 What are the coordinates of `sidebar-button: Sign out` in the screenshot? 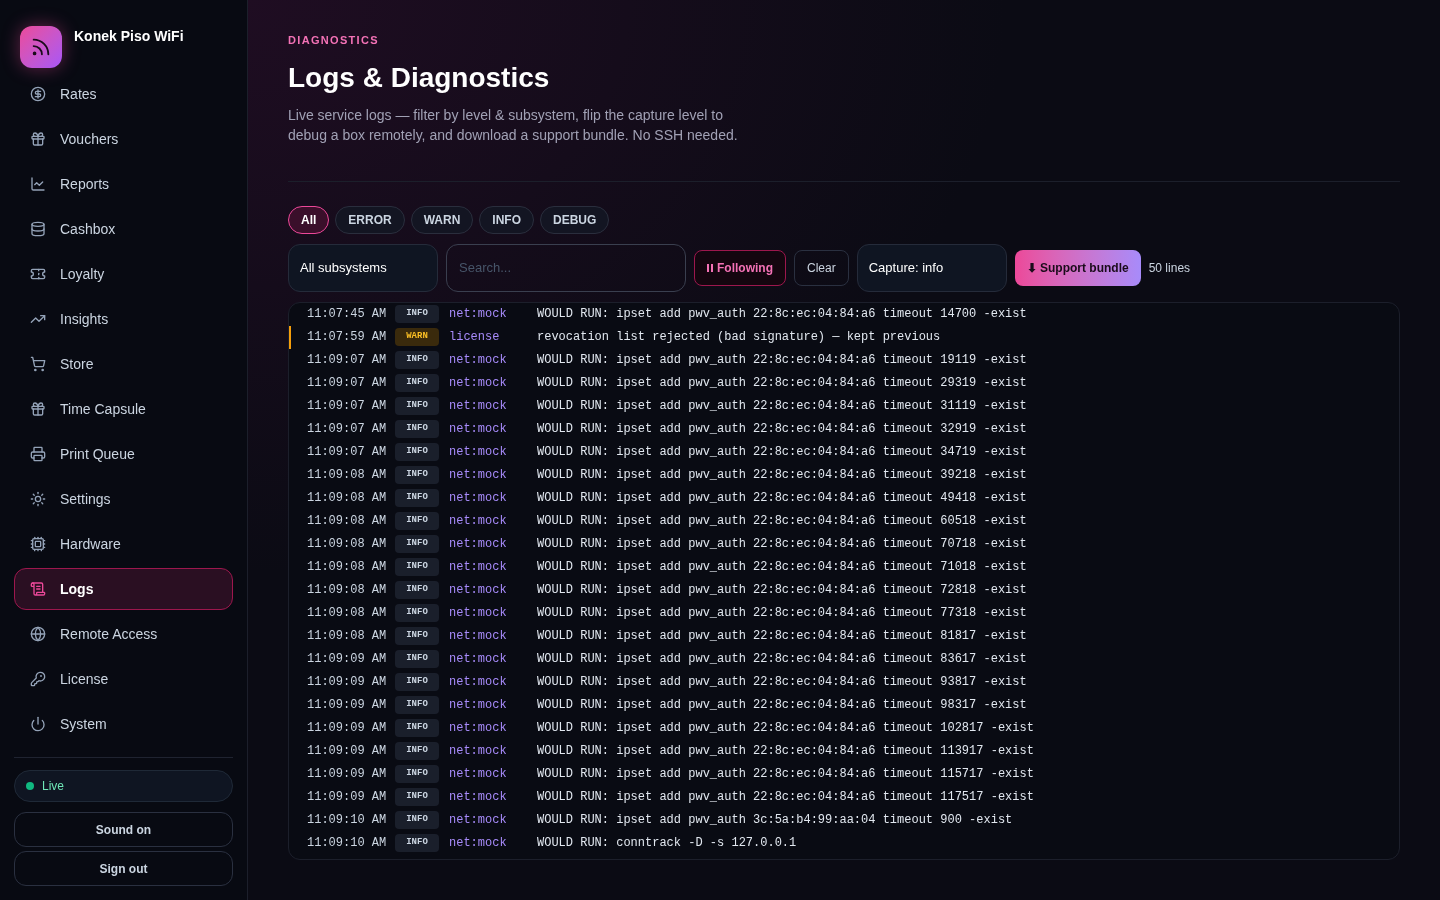 It's located at (123, 868).